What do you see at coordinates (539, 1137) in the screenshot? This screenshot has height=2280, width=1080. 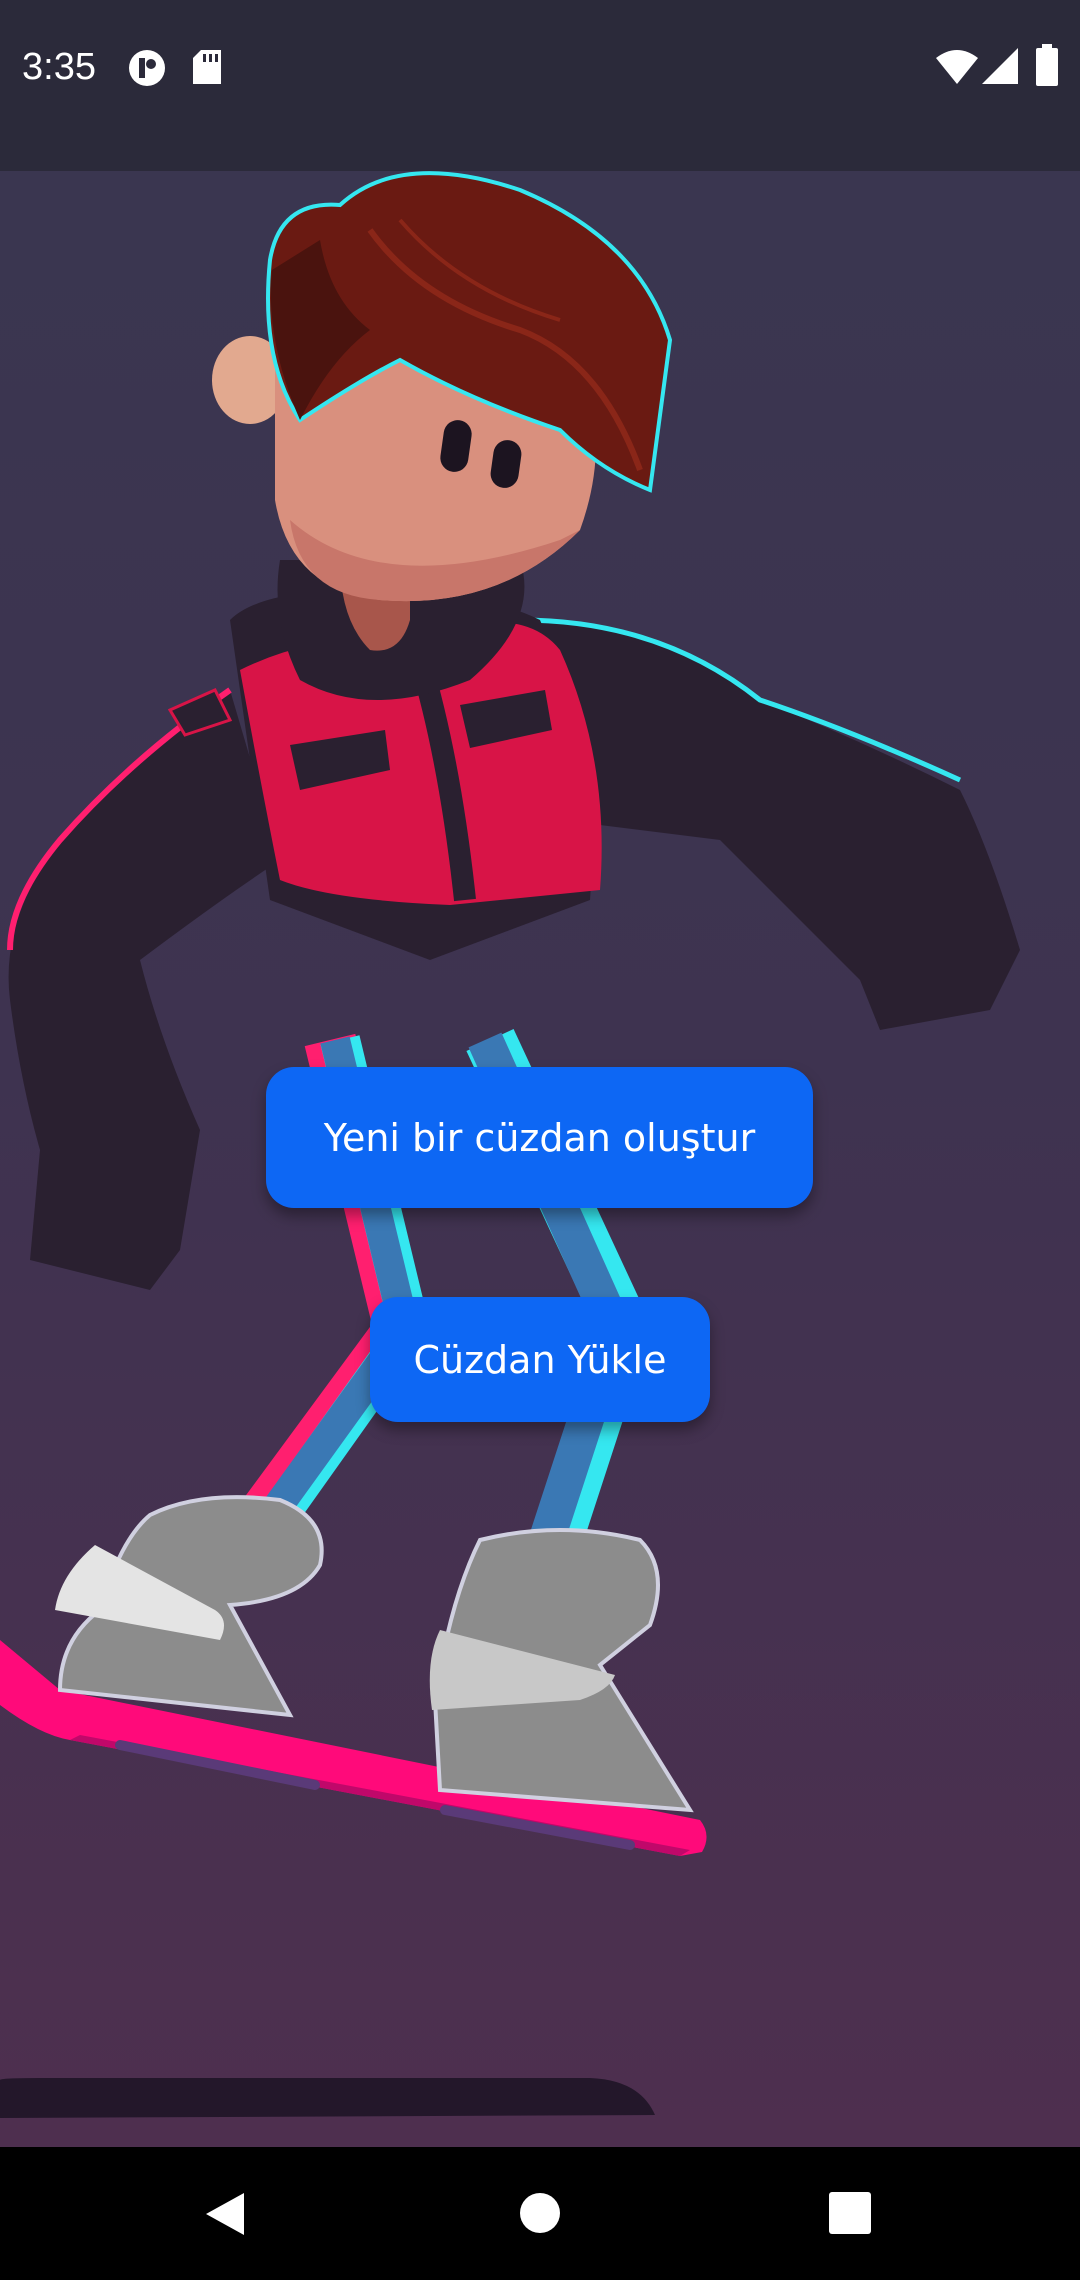 I see `create-wallet-button: Yeni bir cüzdan oluştur` at bounding box center [539, 1137].